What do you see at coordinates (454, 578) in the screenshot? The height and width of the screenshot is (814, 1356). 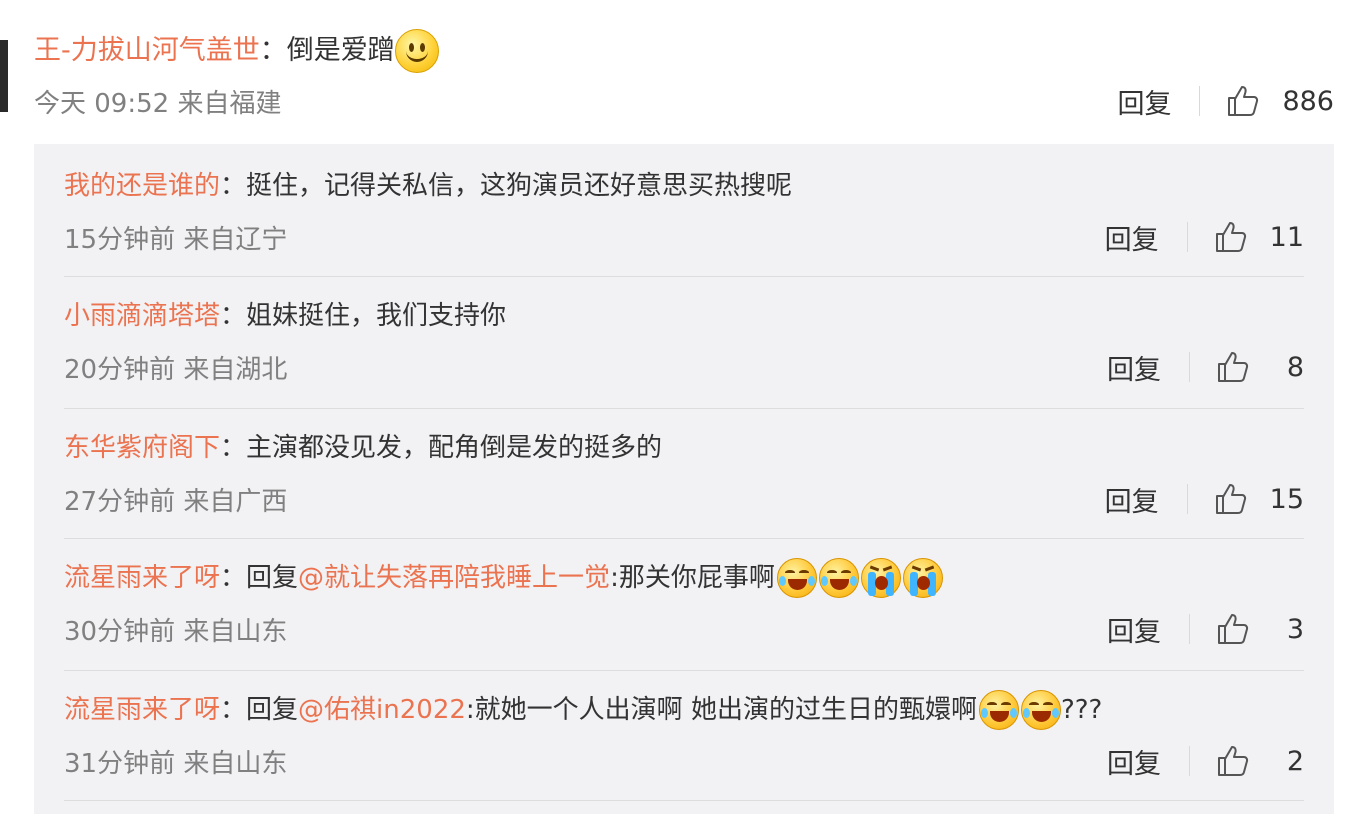 I see `mention-link: @就让失落再陪我睡上一觉` at bounding box center [454, 578].